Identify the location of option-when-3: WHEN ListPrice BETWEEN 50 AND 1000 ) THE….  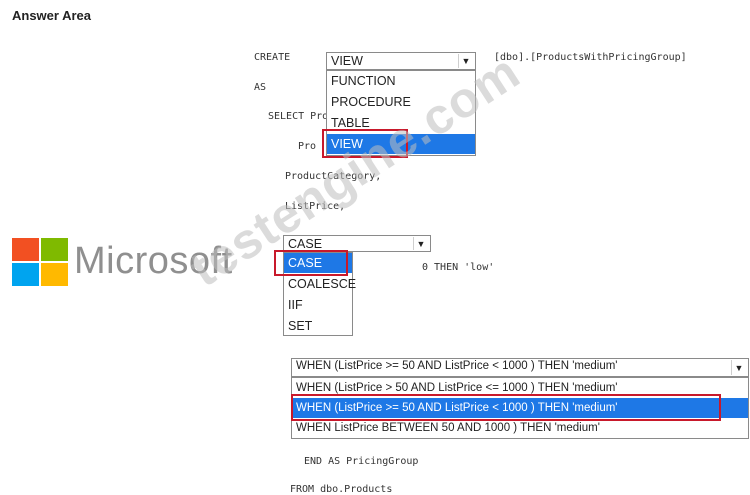
(520, 428).